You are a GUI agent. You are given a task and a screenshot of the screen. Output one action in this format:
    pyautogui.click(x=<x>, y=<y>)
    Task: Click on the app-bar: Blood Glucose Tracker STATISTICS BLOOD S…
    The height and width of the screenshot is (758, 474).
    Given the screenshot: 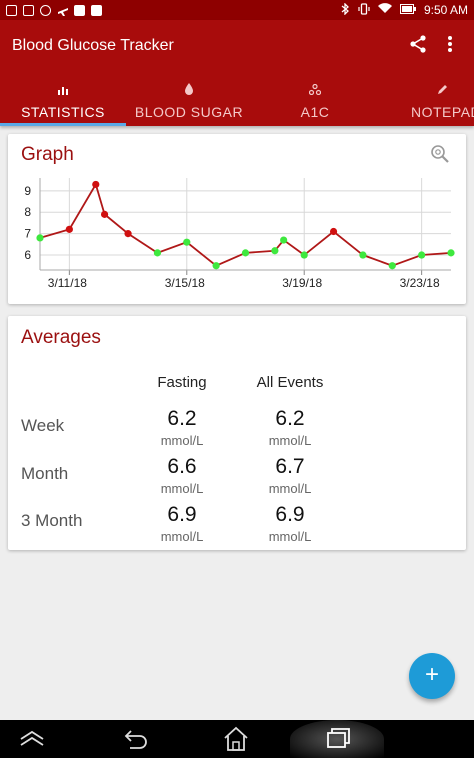 What is the action you would take?
    pyautogui.click(x=237, y=73)
    